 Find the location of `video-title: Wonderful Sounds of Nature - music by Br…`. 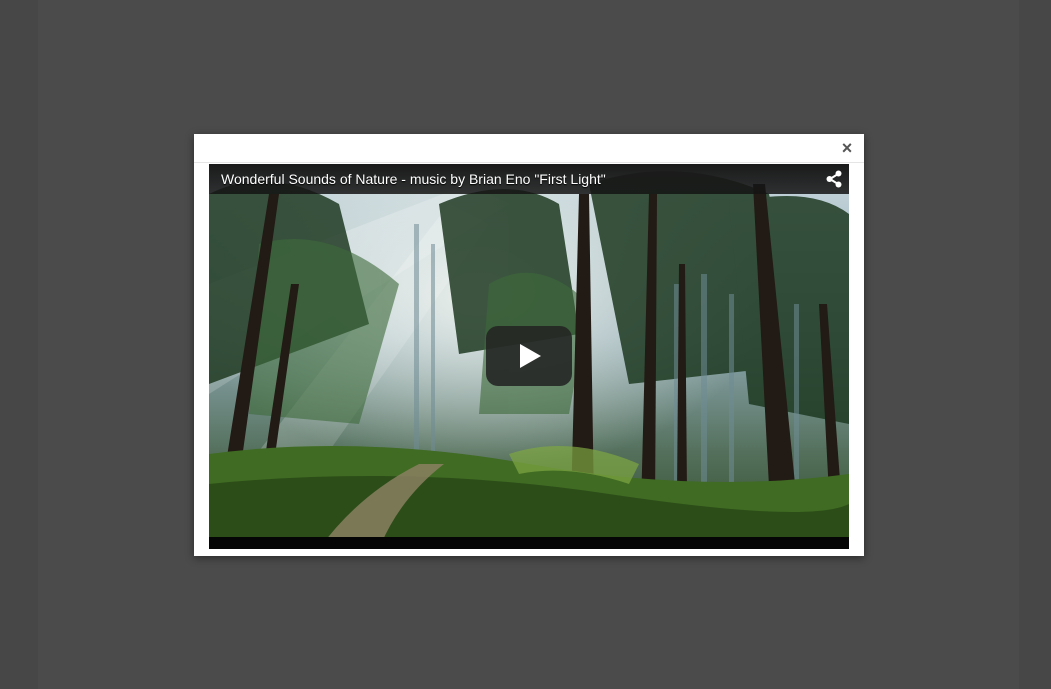

video-title: Wonderful Sounds of Nature - music by Br… is located at coordinates (413, 179).